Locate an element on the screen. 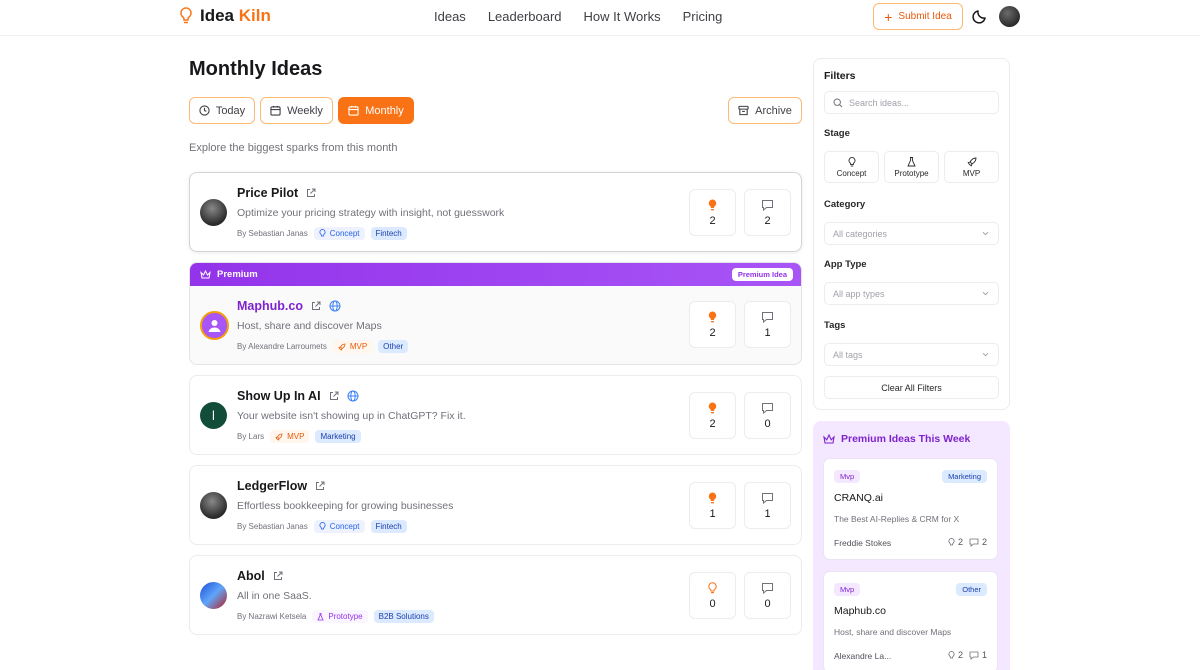 This screenshot has height=670, width=1200. category-select: All categories is located at coordinates (911, 233).